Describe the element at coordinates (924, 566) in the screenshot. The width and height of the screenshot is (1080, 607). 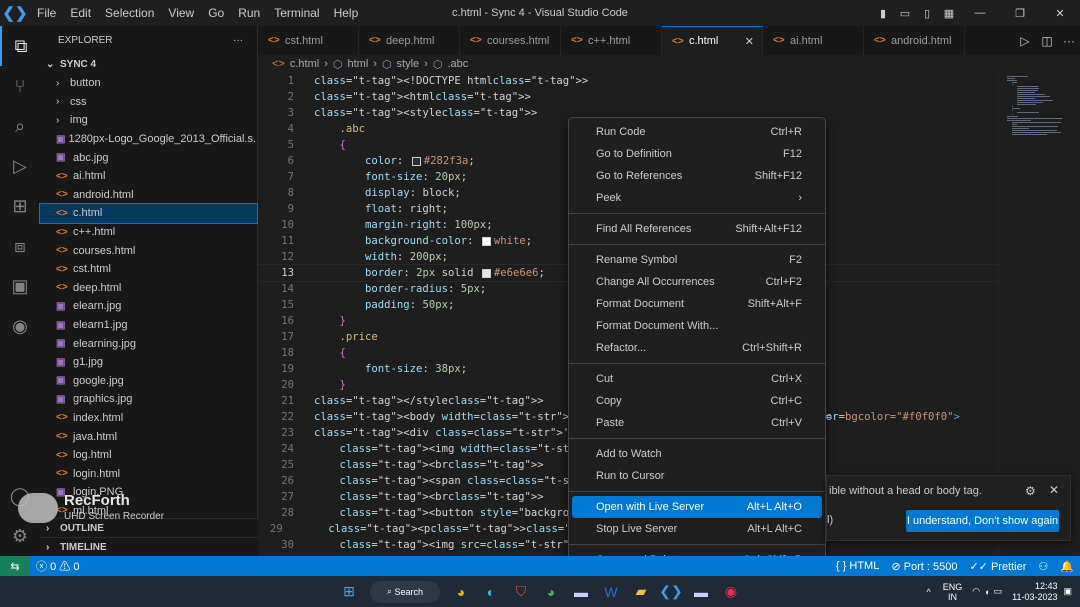
I see `live-server-port: ⊘ Port : 5500` at that location.